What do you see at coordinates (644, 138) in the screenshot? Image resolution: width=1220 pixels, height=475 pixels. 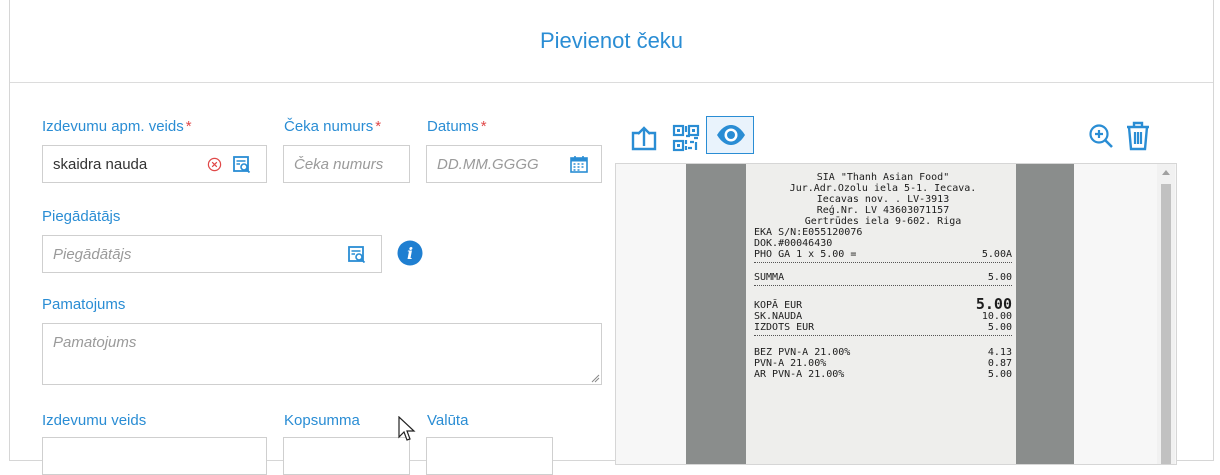 I see `upload-icon` at bounding box center [644, 138].